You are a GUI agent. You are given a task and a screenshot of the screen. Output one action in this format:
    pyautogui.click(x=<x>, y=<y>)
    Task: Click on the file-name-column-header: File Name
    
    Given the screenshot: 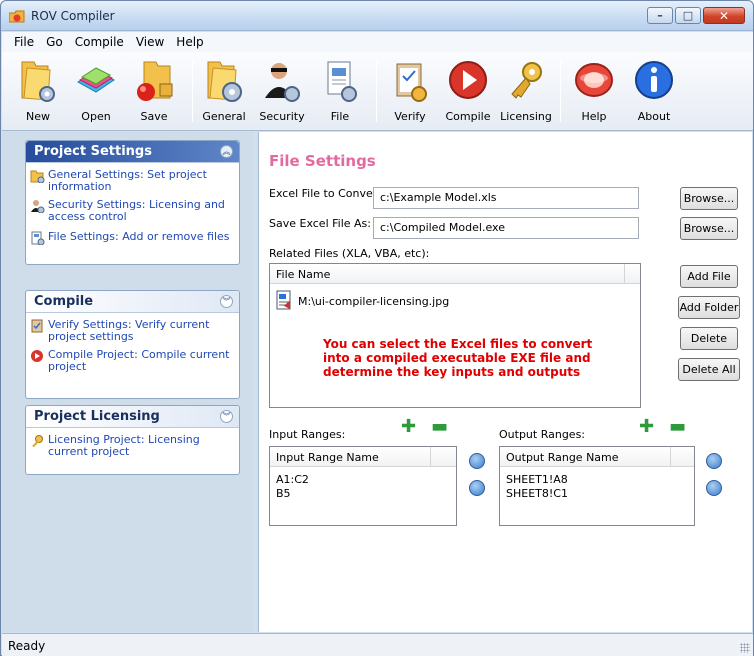 What is the action you would take?
    pyautogui.click(x=455, y=274)
    